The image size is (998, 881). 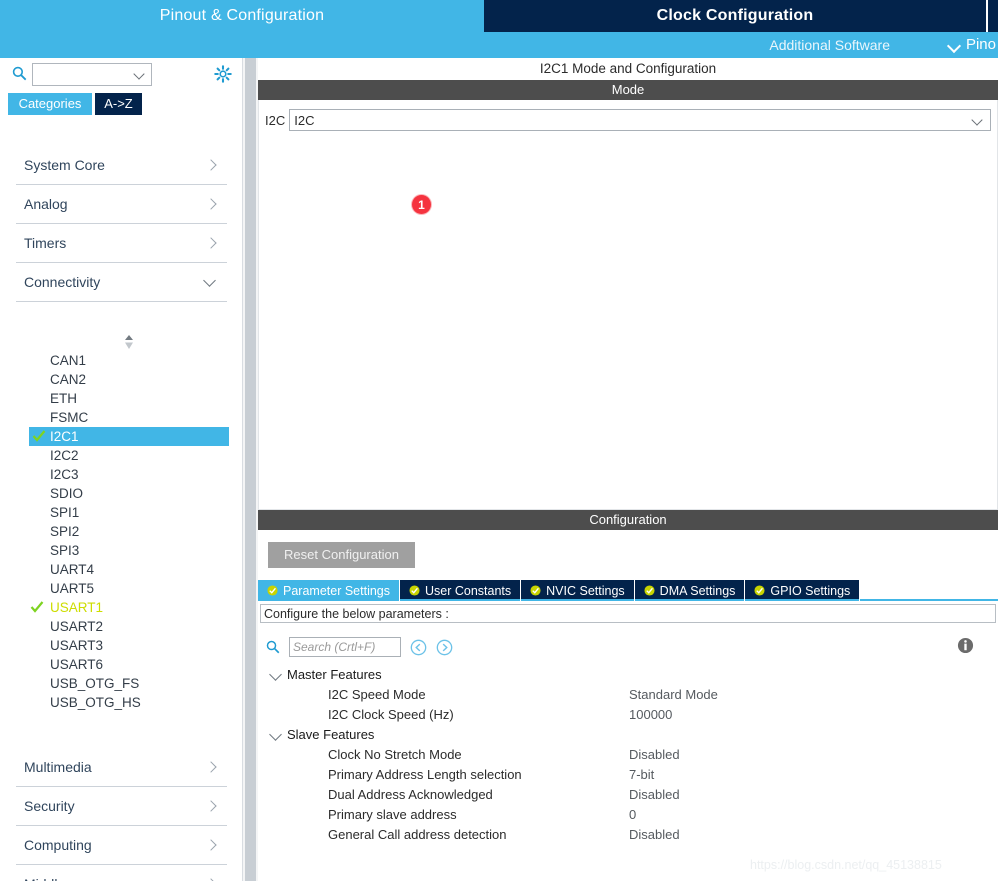 I want to click on sidebar-category-middleware: Middleware, so click(x=121, y=873).